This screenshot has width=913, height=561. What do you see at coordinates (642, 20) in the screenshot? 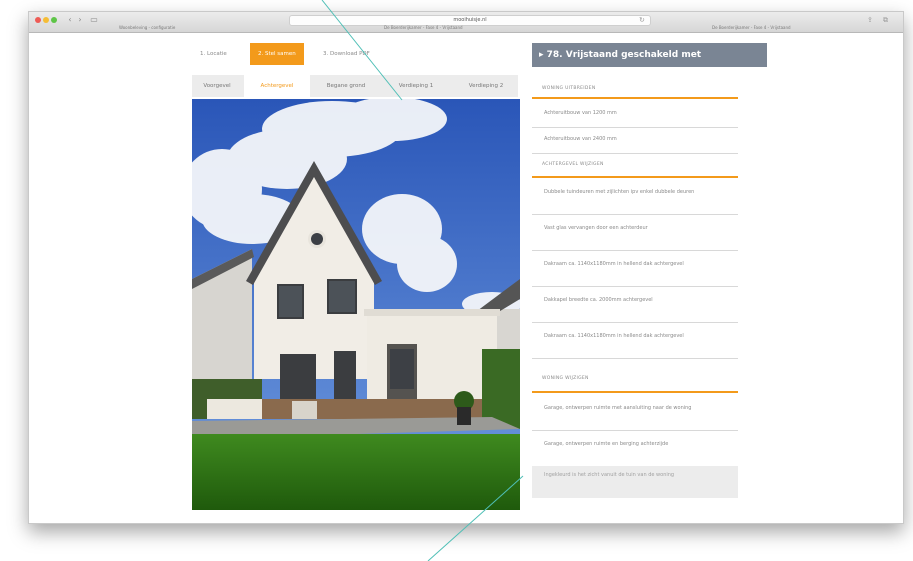
I see `reload-icon: ↻` at bounding box center [642, 20].